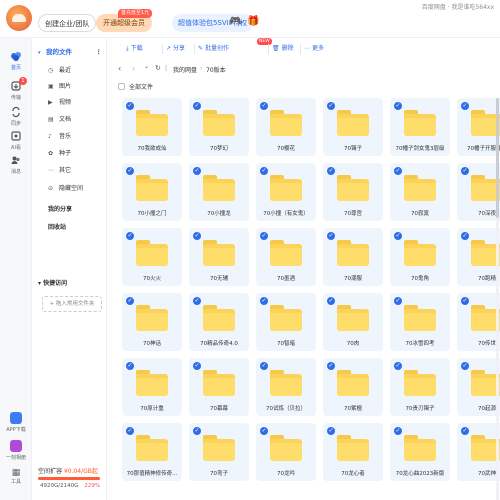 The width and height of the screenshot is (500, 500). Describe the element at coordinates (219, 192) in the screenshot. I see `folder-tile: ✓ 70小撞龙` at that location.